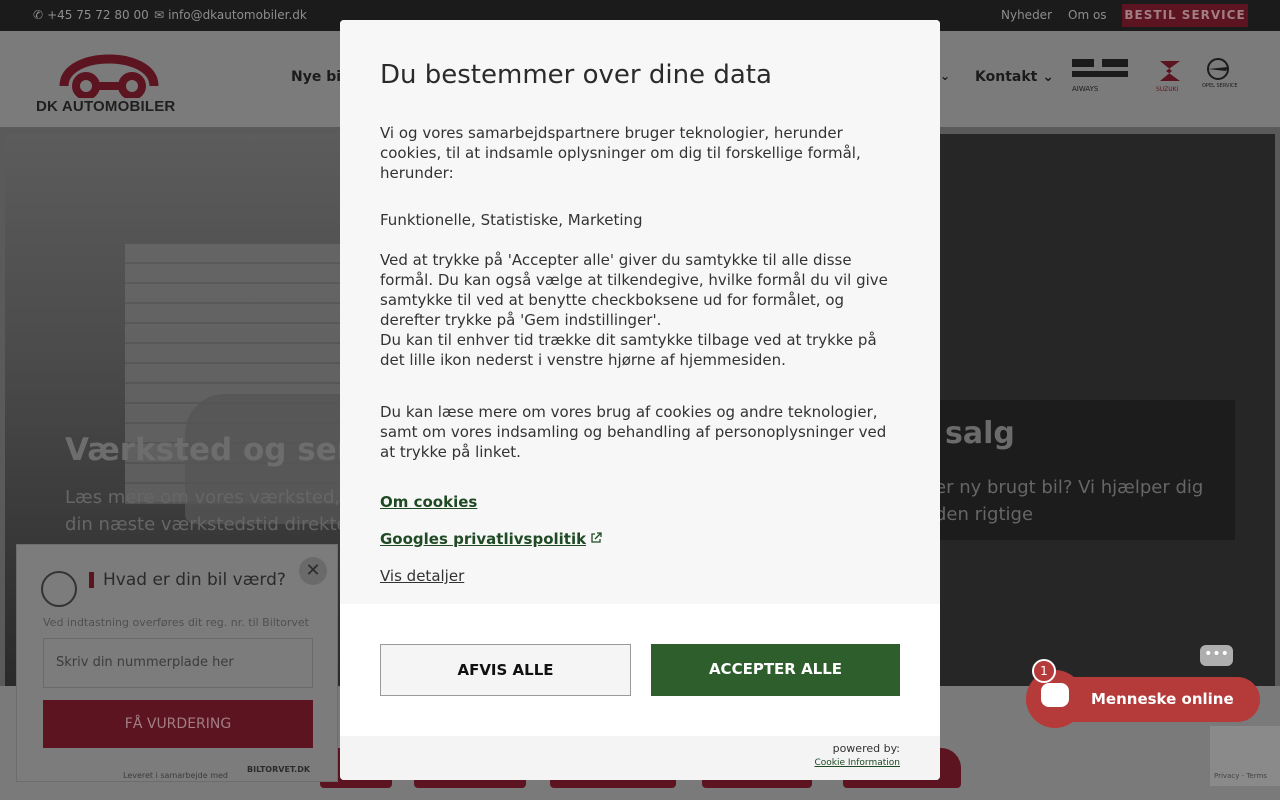  Describe the element at coordinates (857, 763) in the screenshot. I see `cookie-information-link: Cookie Information` at that location.